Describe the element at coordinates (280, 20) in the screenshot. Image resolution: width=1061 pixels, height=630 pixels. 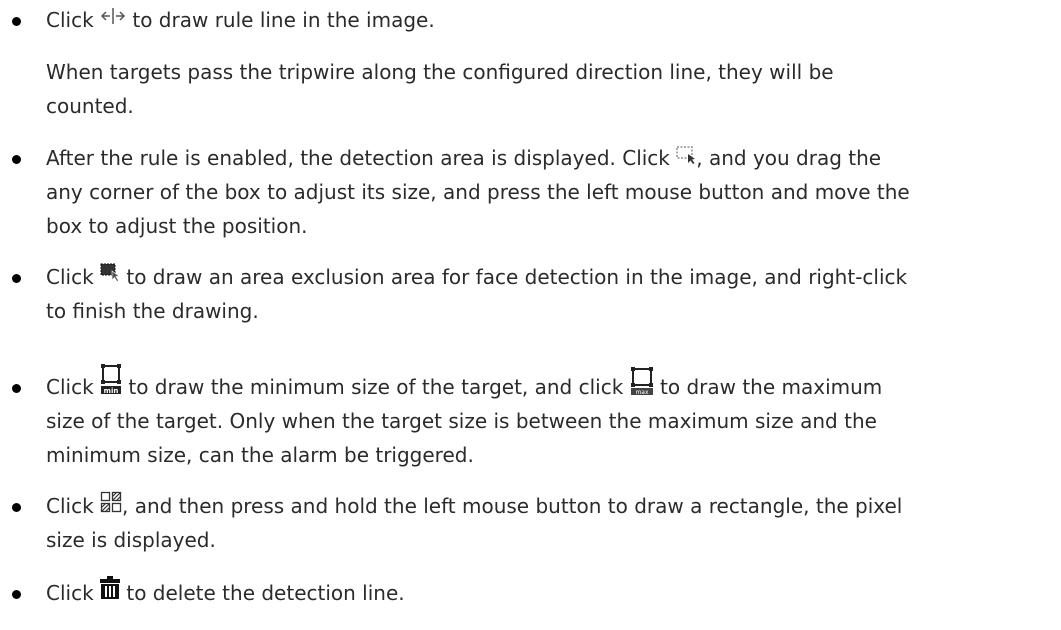
I see `item-text: to draw rule line in the image.` at that location.